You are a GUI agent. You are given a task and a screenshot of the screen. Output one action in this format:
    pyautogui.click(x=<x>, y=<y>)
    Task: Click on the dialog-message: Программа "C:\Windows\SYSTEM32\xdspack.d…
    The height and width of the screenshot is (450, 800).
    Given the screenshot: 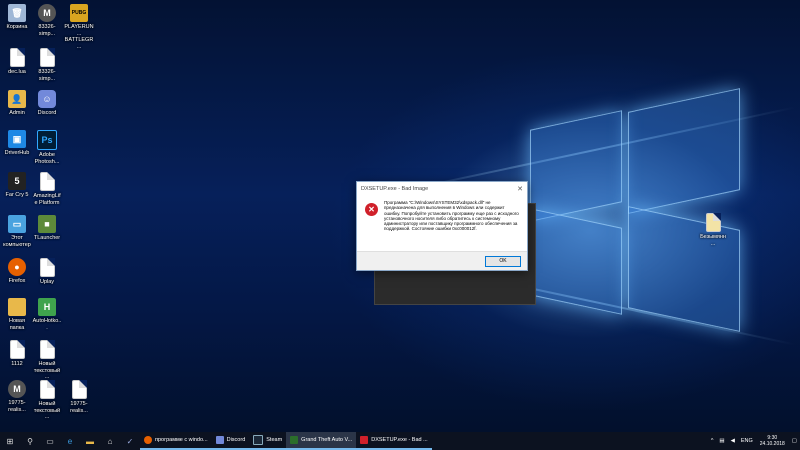 What is the action you would take?
    pyautogui.click(x=451, y=216)
    